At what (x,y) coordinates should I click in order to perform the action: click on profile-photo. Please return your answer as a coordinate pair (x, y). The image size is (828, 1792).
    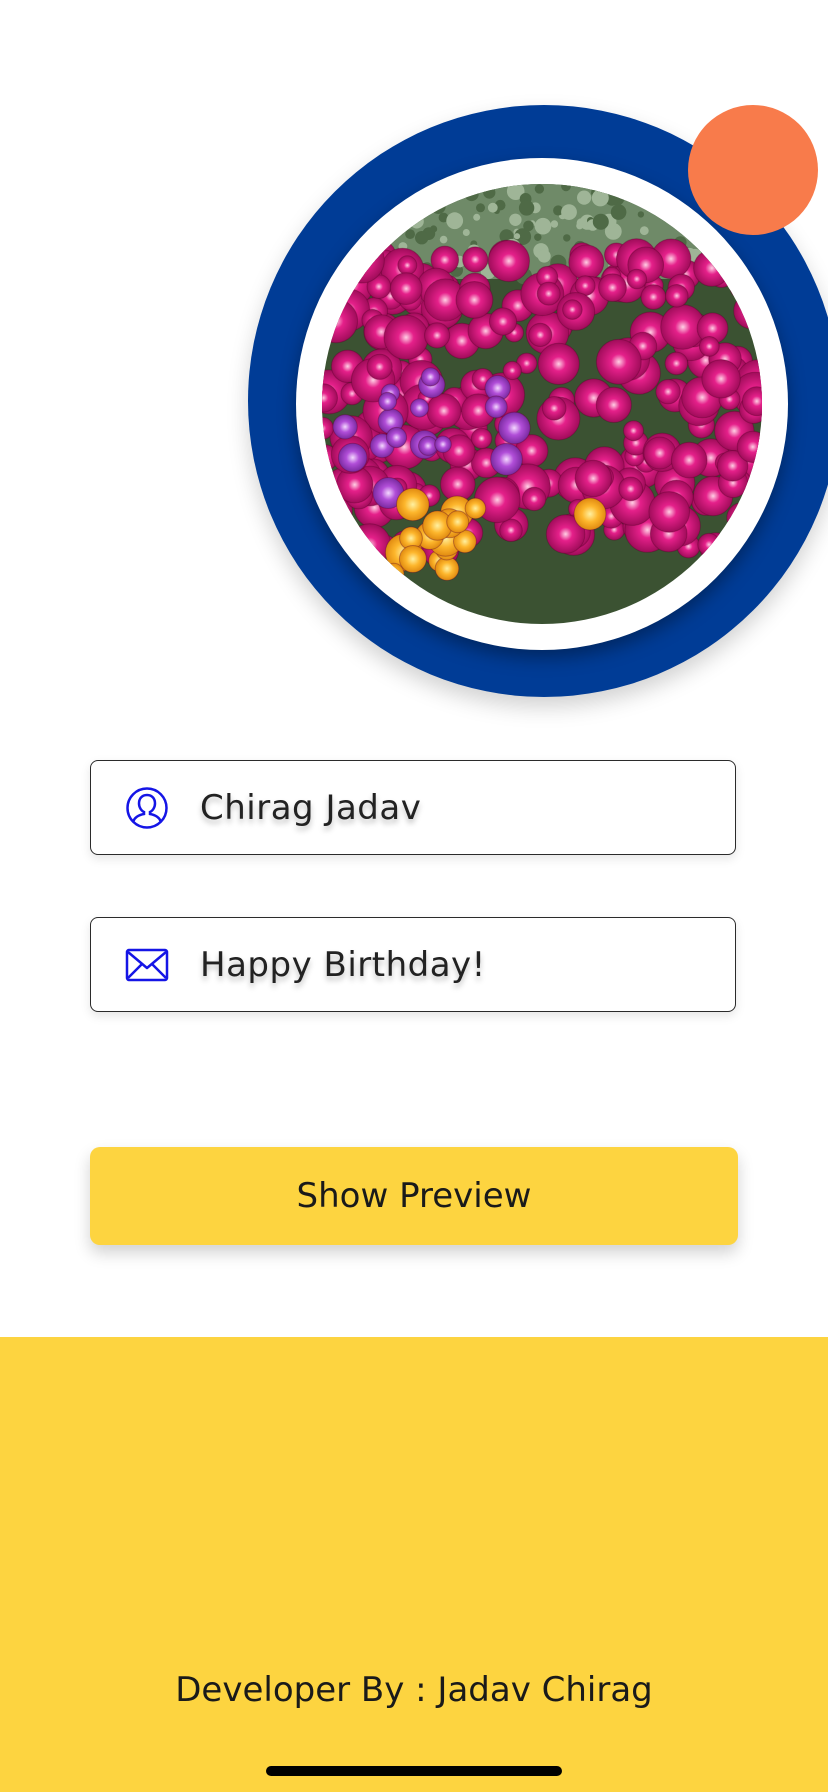
    Looking at the image, I should click on (542, 404).